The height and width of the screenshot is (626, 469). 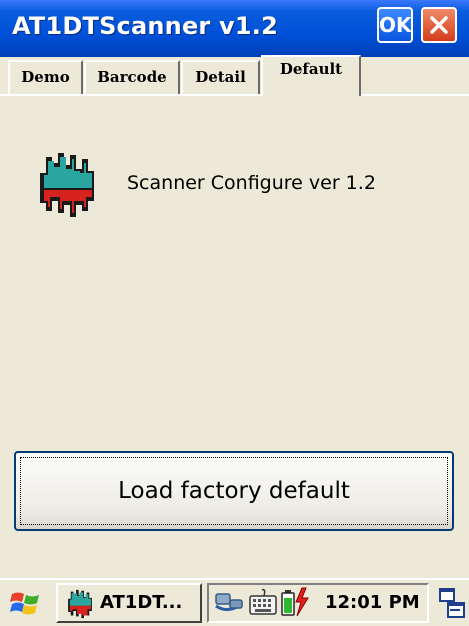 I want to click on tab-detail: Detail, so click(x=220, y=77).